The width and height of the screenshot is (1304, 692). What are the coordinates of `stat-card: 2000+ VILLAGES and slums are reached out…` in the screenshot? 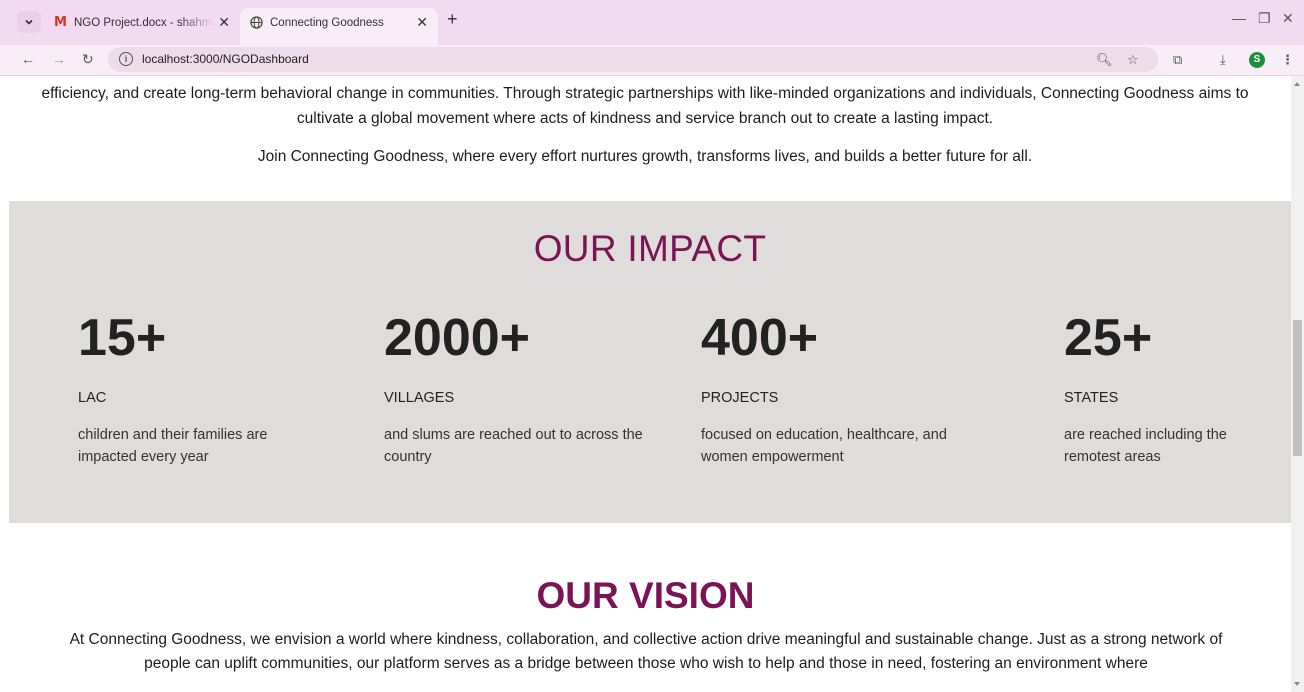 It's located at (519, 388).